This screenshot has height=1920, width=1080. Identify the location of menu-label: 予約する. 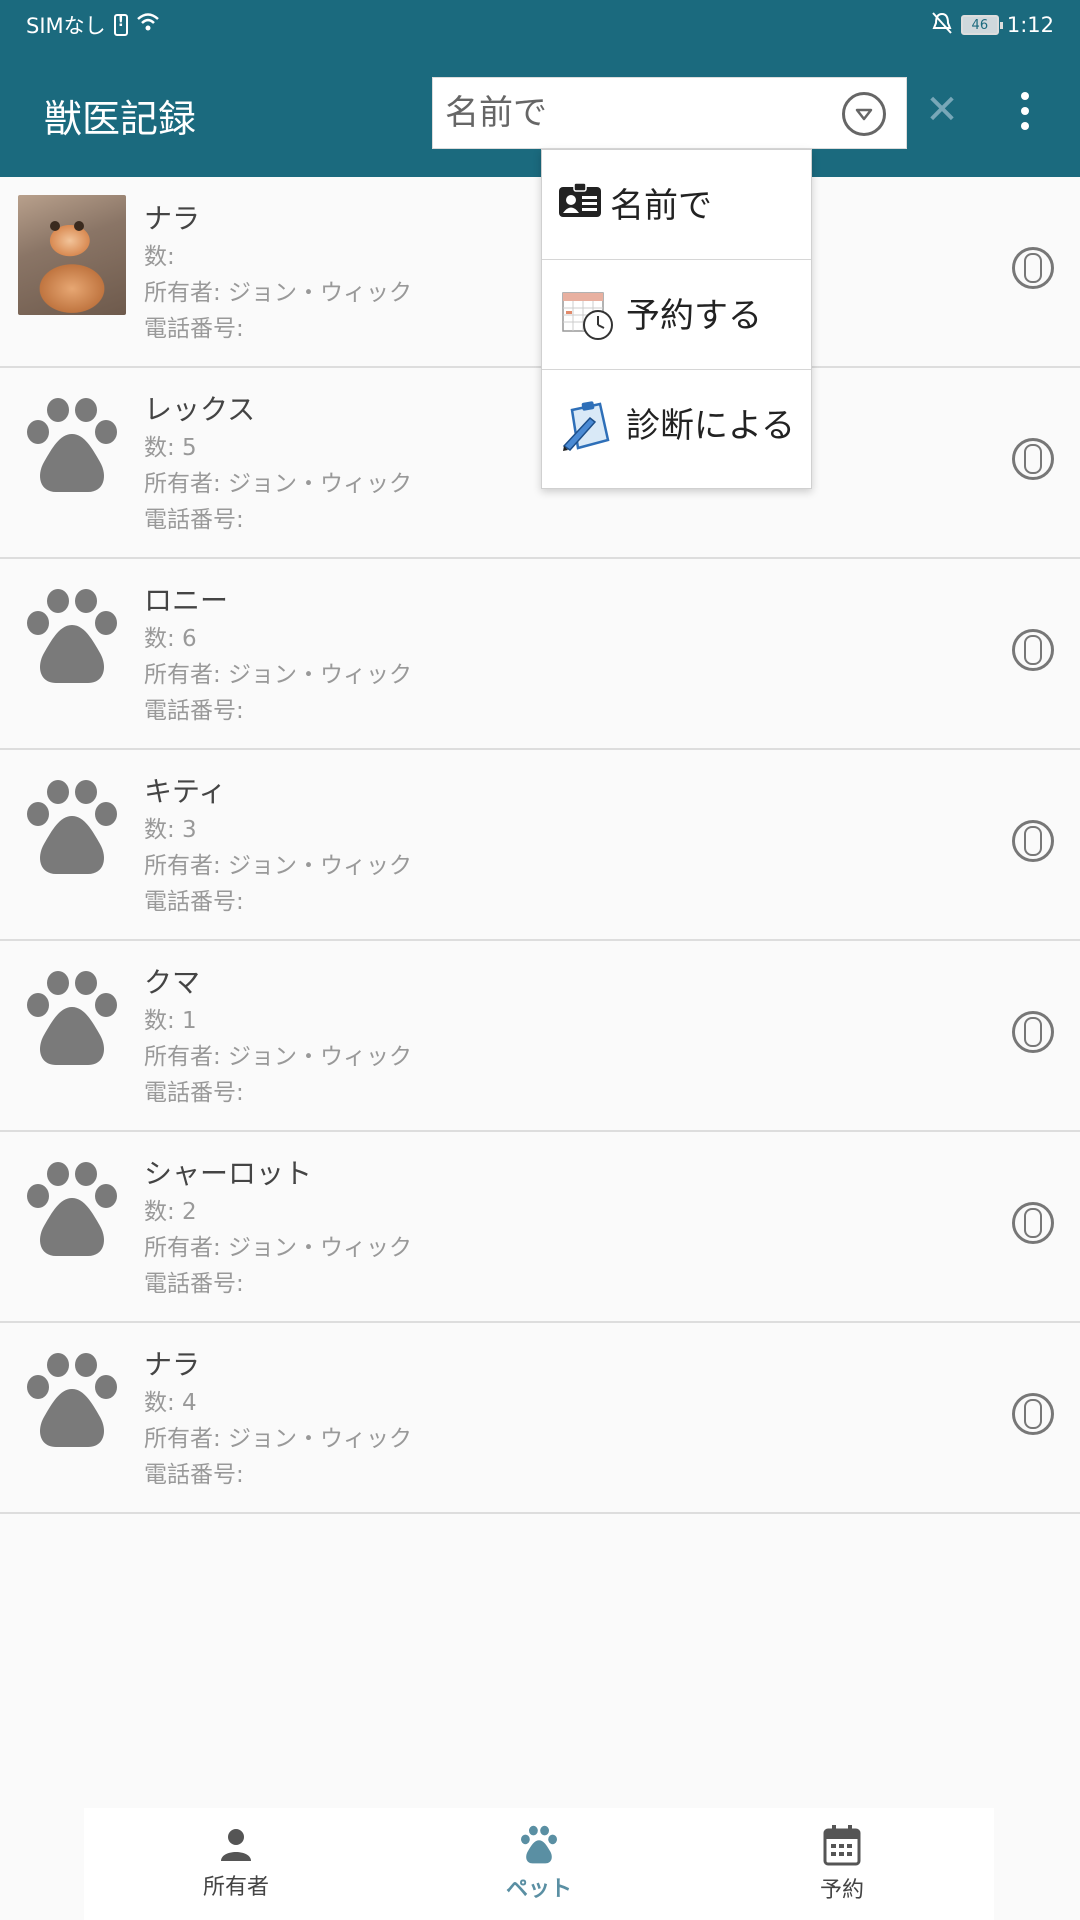
(694, 316).